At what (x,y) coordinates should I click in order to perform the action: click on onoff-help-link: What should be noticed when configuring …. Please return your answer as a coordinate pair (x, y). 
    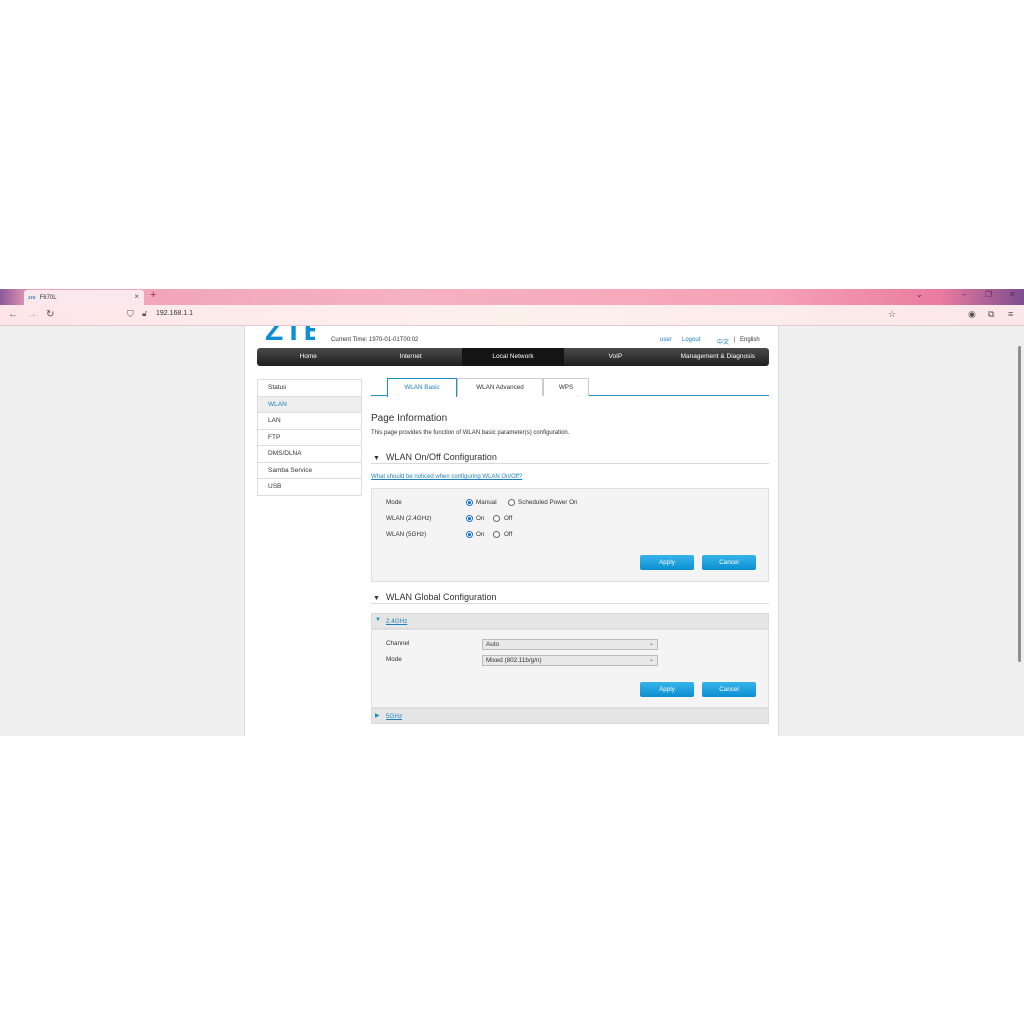
    Looking at the image, I should click on (446, 477).